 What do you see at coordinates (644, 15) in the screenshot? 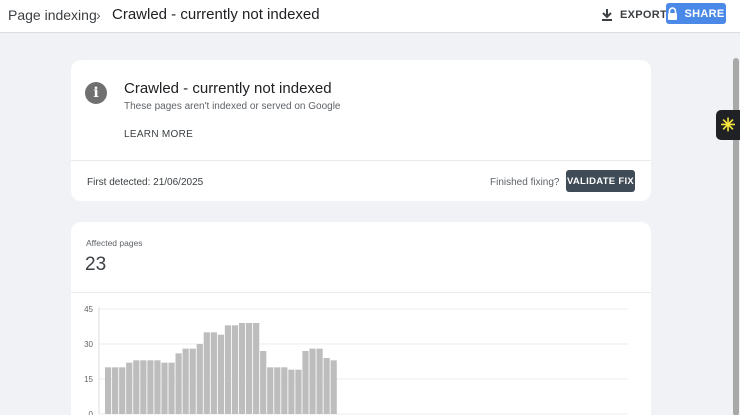
I see `export-label: EXPORT` at bounding box center [644, 15].